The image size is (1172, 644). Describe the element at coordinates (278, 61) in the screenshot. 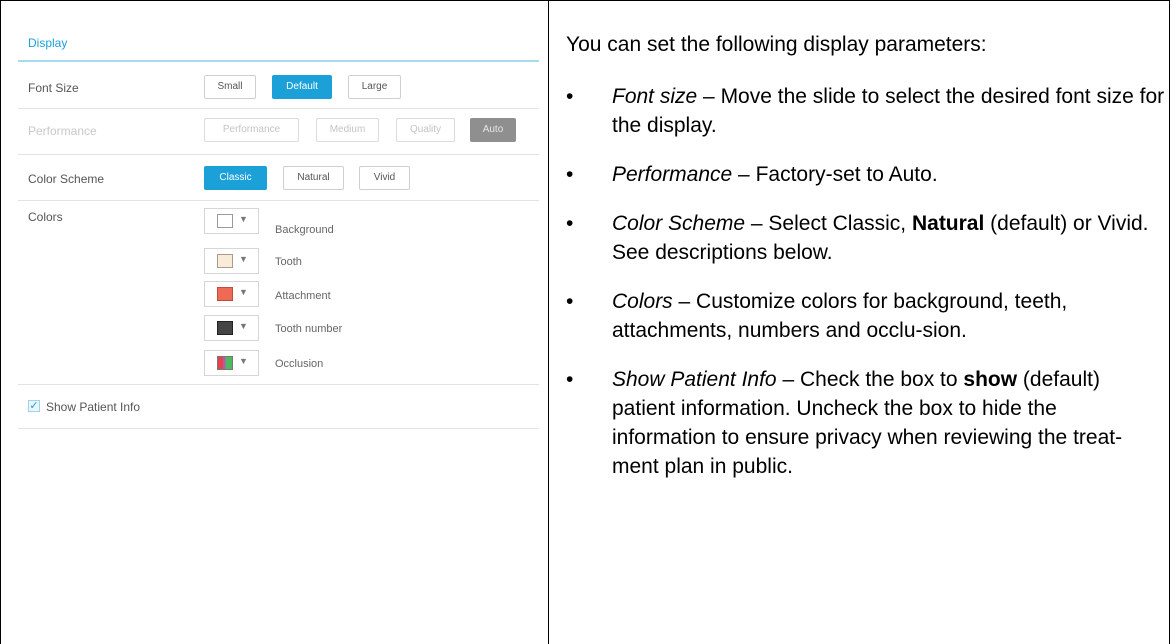

I see `title-divider` at that location.